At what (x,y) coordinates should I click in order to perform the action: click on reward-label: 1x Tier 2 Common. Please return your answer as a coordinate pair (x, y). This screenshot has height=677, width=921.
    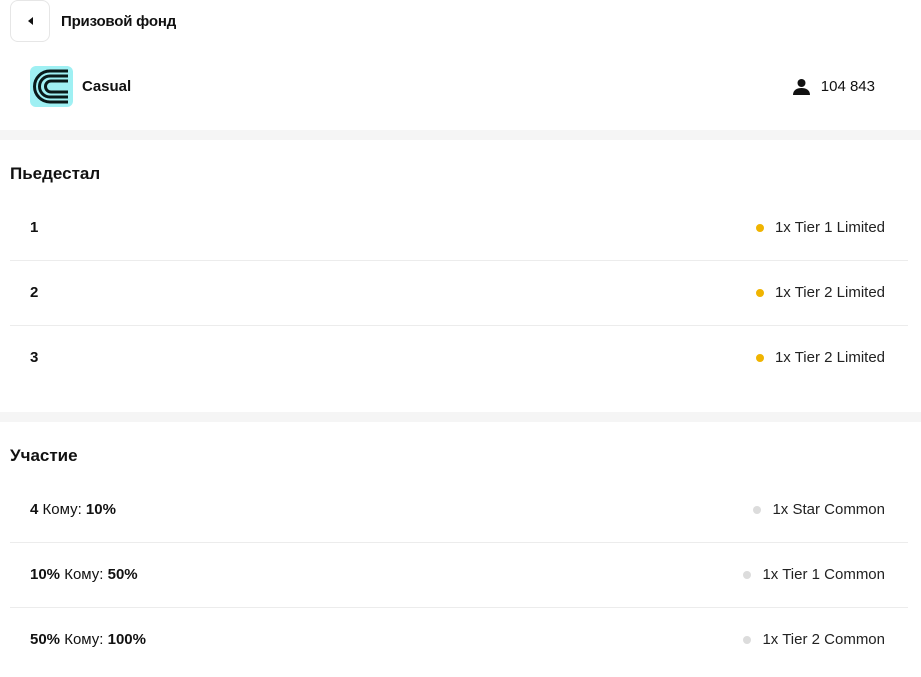
    Looking at the image, I should click on (823, 639).